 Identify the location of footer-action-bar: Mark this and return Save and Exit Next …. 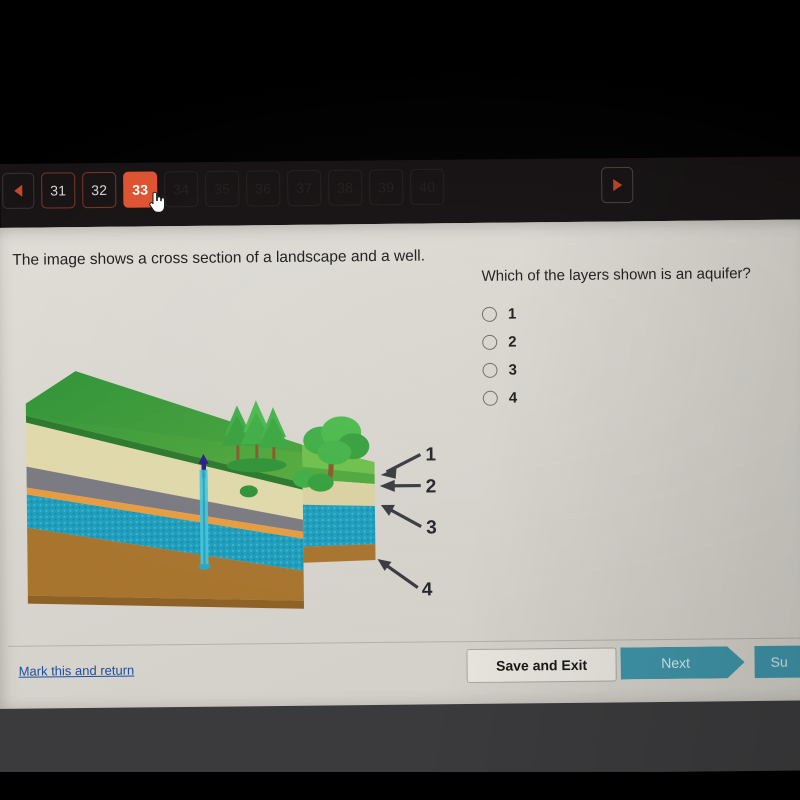
(400, 669).